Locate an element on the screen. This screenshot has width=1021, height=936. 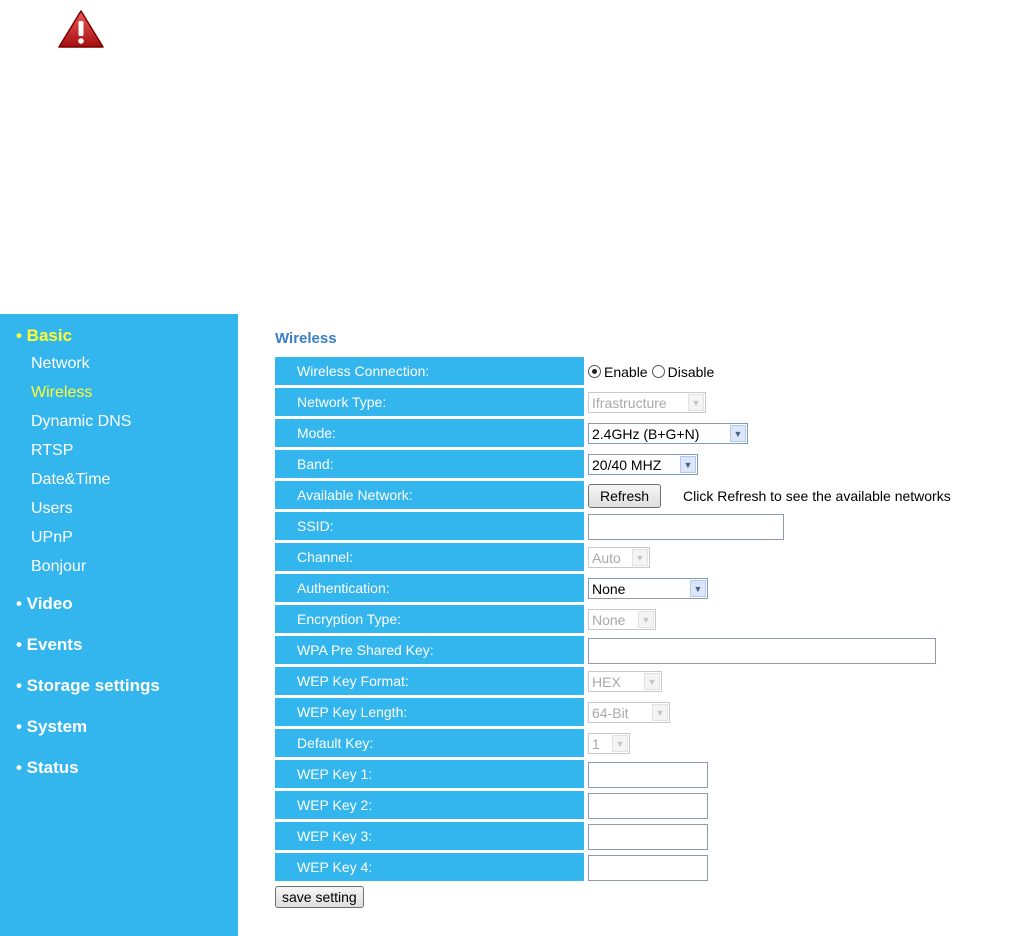
default-key-value: 1 is located at coordinates (596, 743).